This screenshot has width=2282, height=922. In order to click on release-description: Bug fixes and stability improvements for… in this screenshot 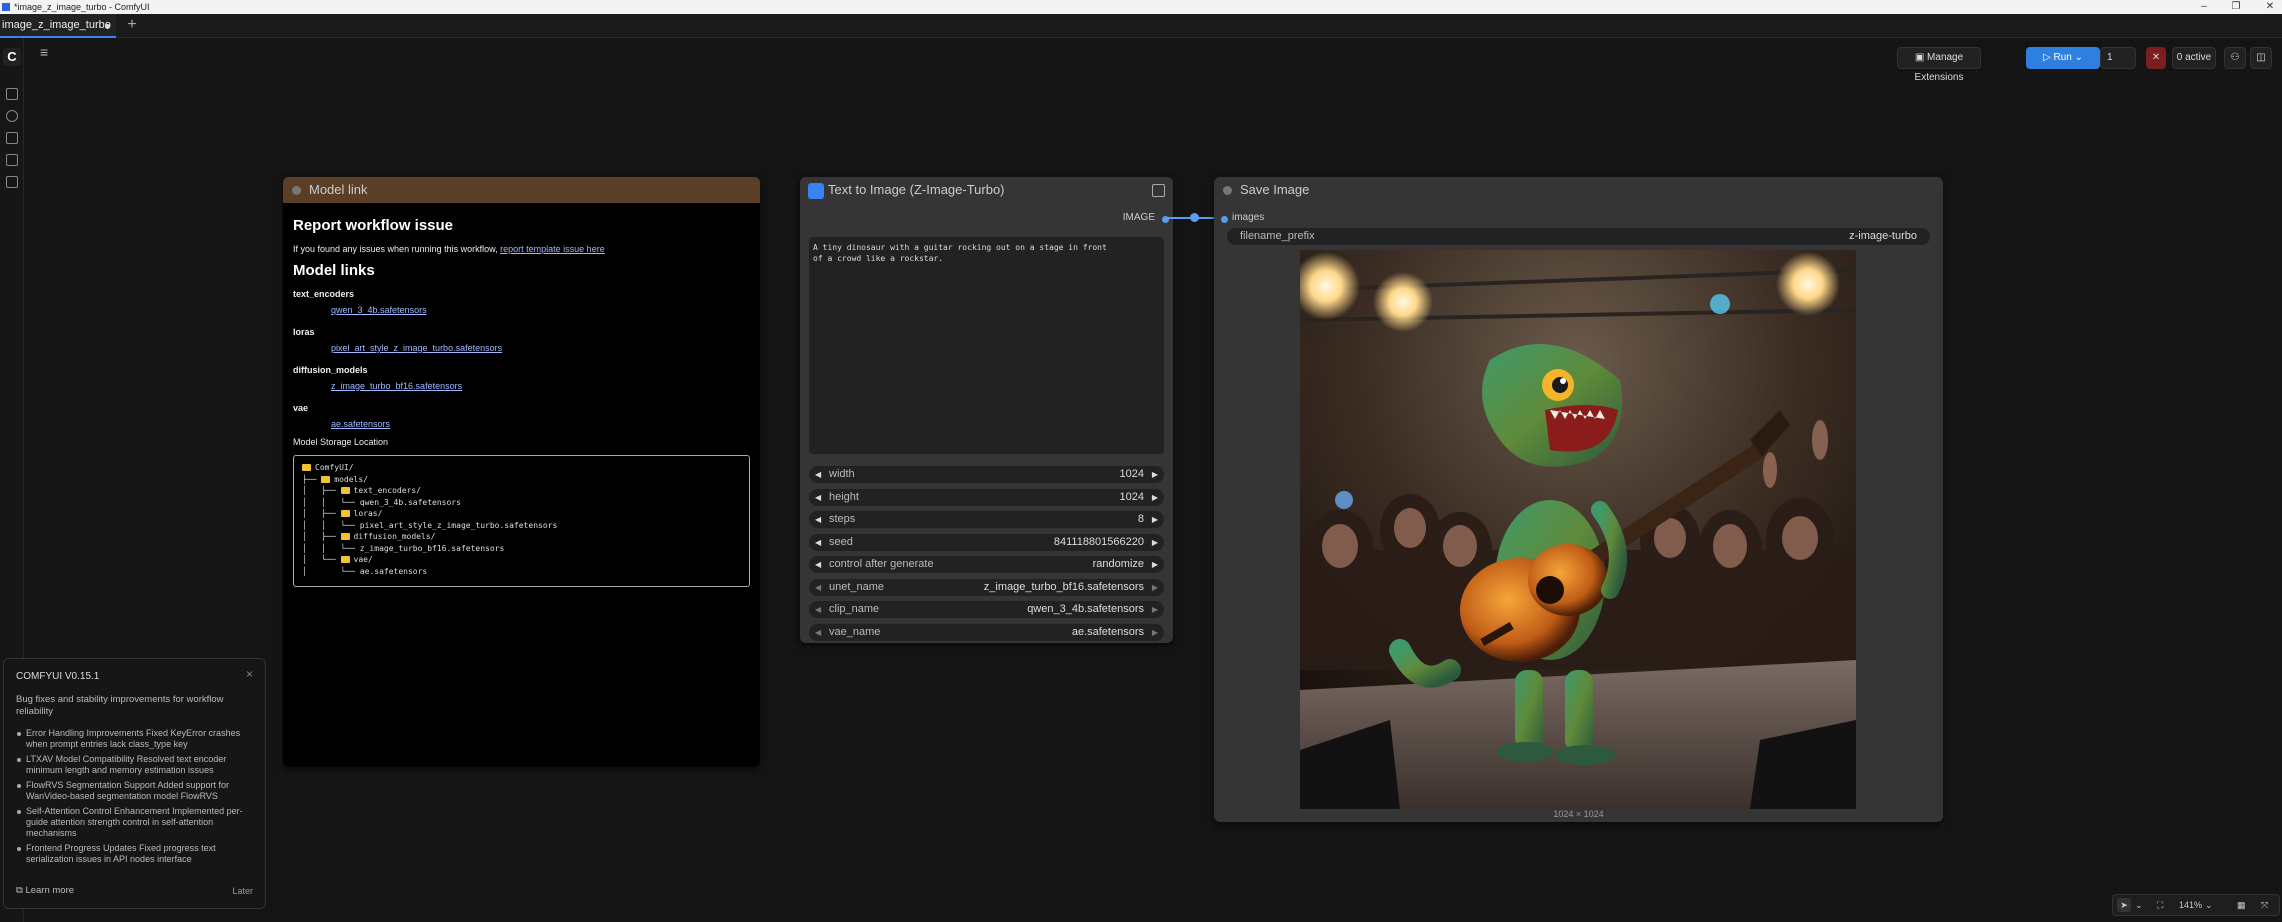, I will do `click(120, 705)`.